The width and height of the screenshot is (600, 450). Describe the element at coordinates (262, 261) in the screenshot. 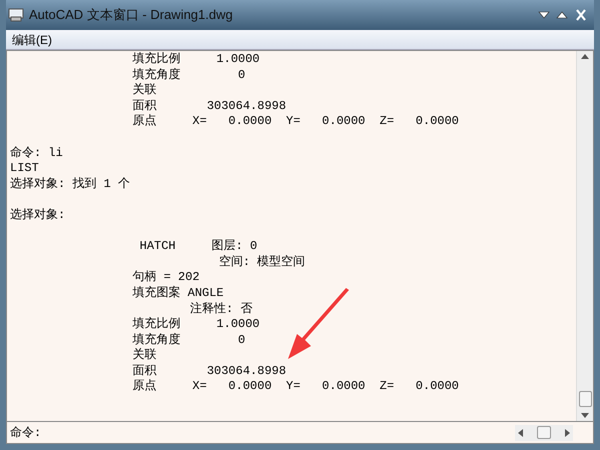

I see `output-line: 空间: 模型空间` at that location.